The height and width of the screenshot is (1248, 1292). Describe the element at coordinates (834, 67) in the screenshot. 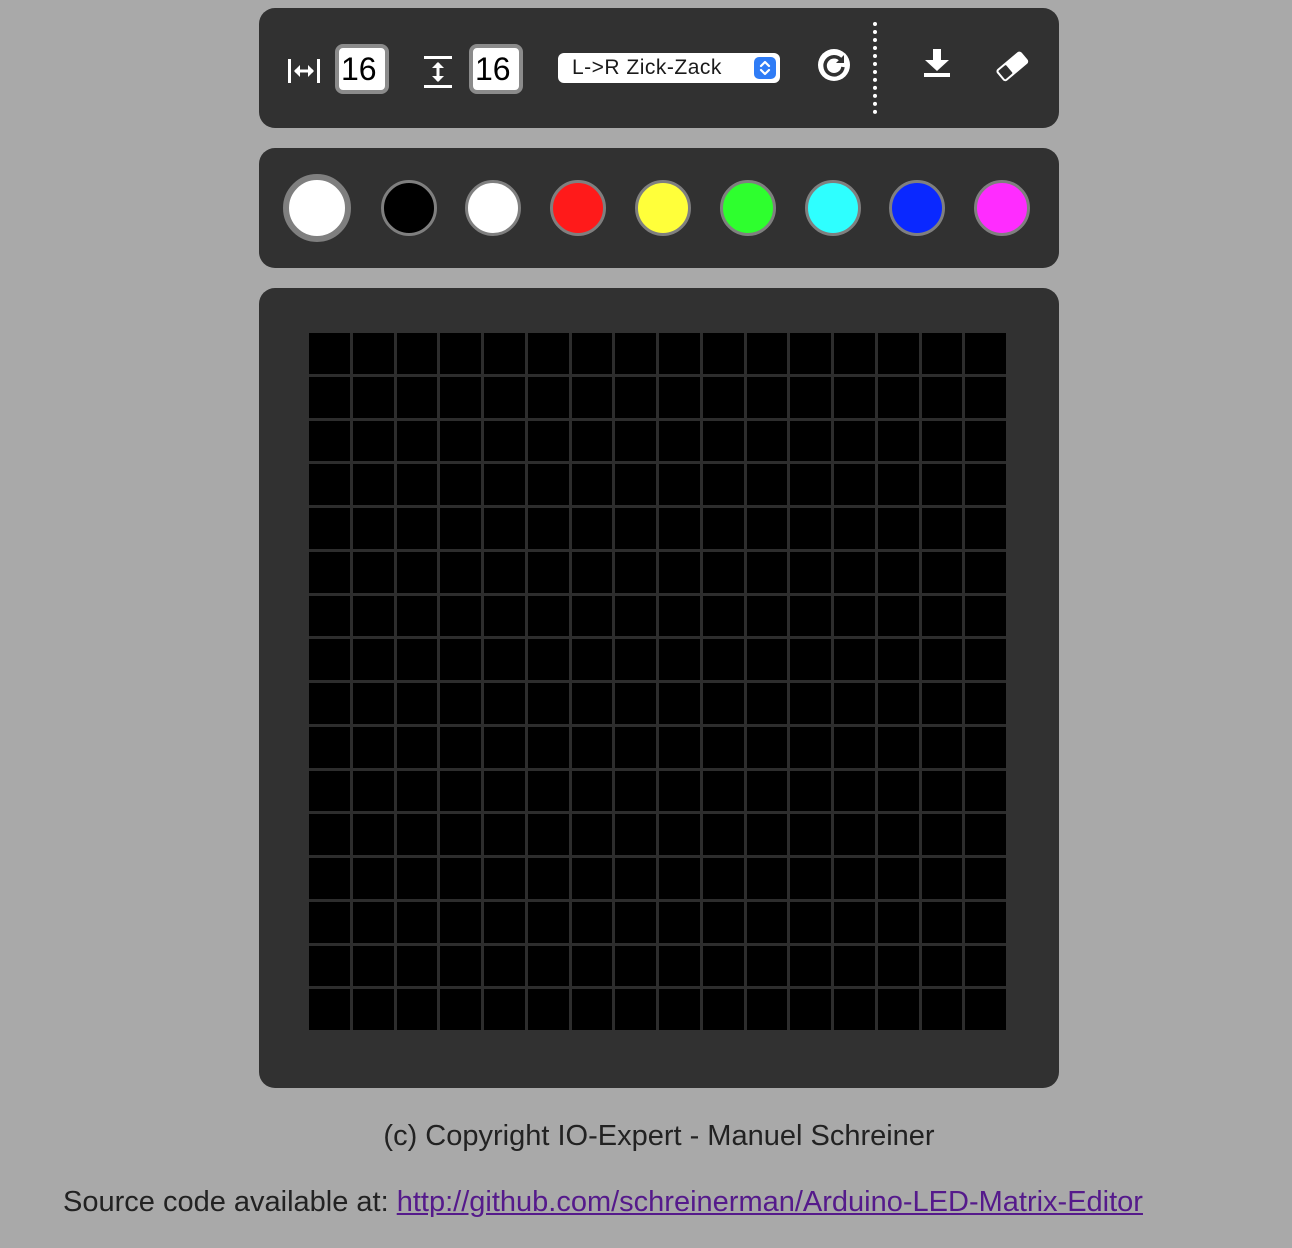

I see `refresh-icon` at that location.